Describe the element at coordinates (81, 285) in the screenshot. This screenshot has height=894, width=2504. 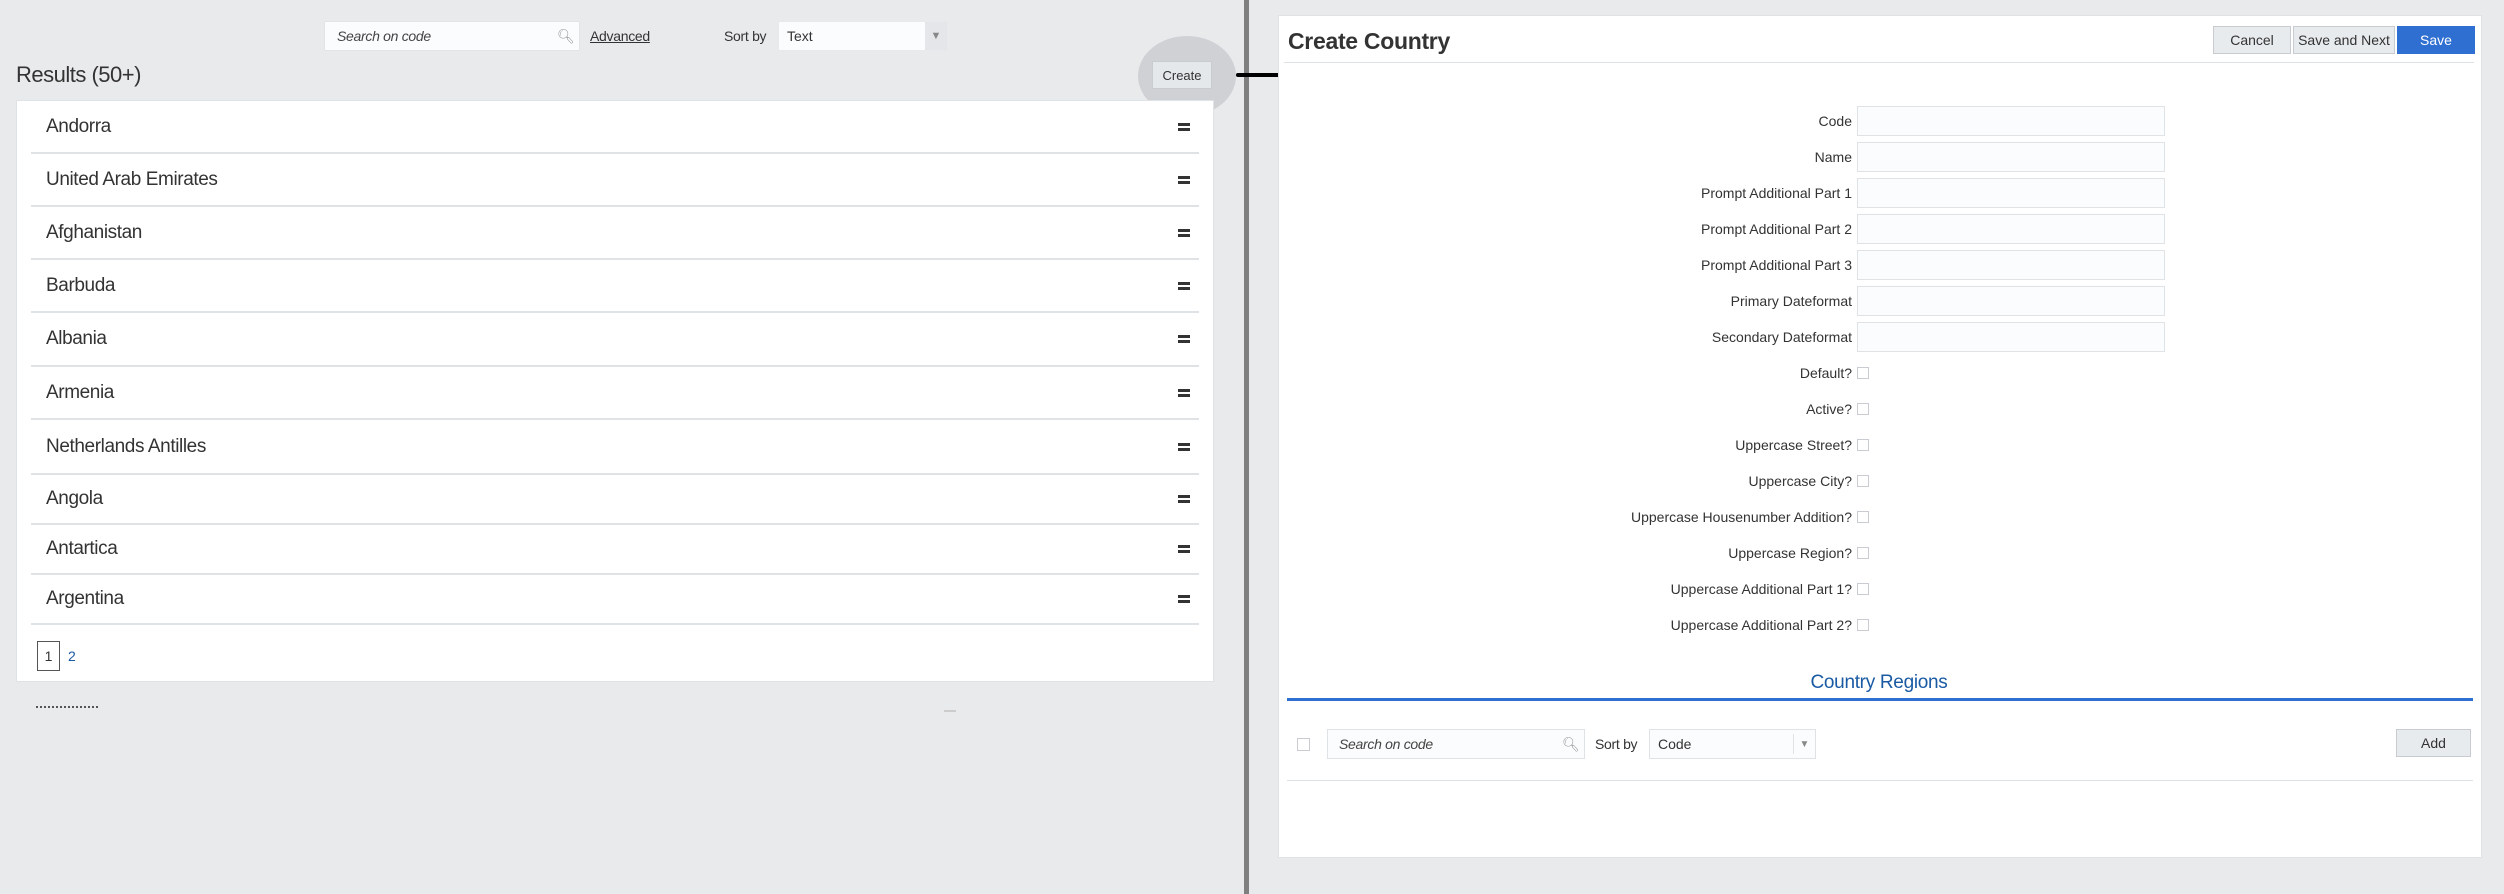
I see `country-name: Barbuda` at that location.